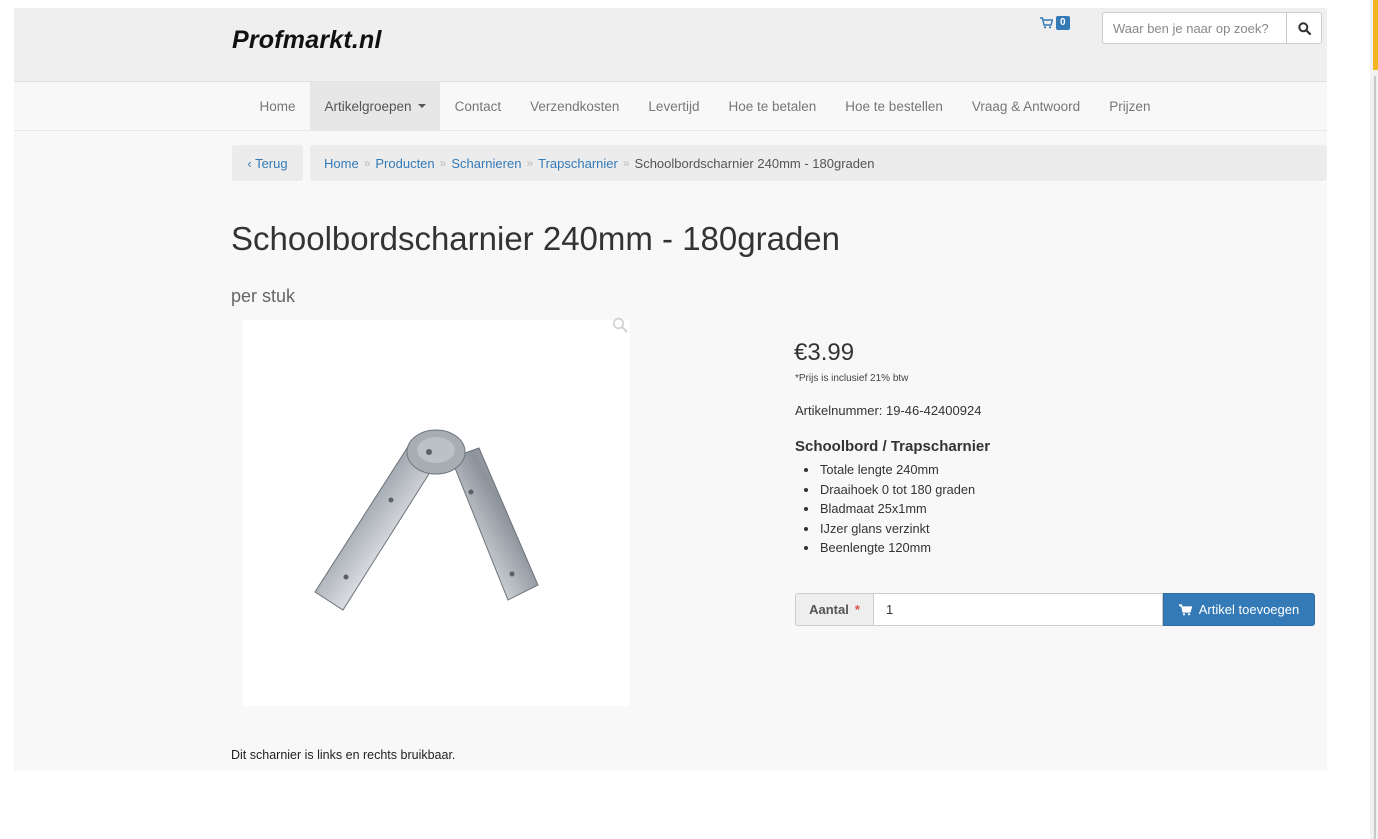 The height and width of the screenshot is (839, 1378). What do you see at coordinates (1063, 23) in the screenshot?
I see `cart-count-badge: 0` at bounding box center [1063, 23].